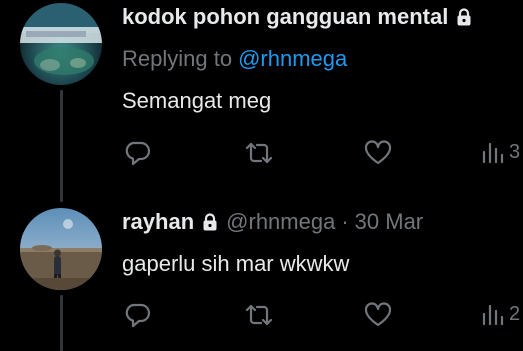 The image size is (523, 351). What do you see at coordinates (389, 222) in the screenshot?
I see `tweet-date: 30 Mar` at bounding box center [389, 222].